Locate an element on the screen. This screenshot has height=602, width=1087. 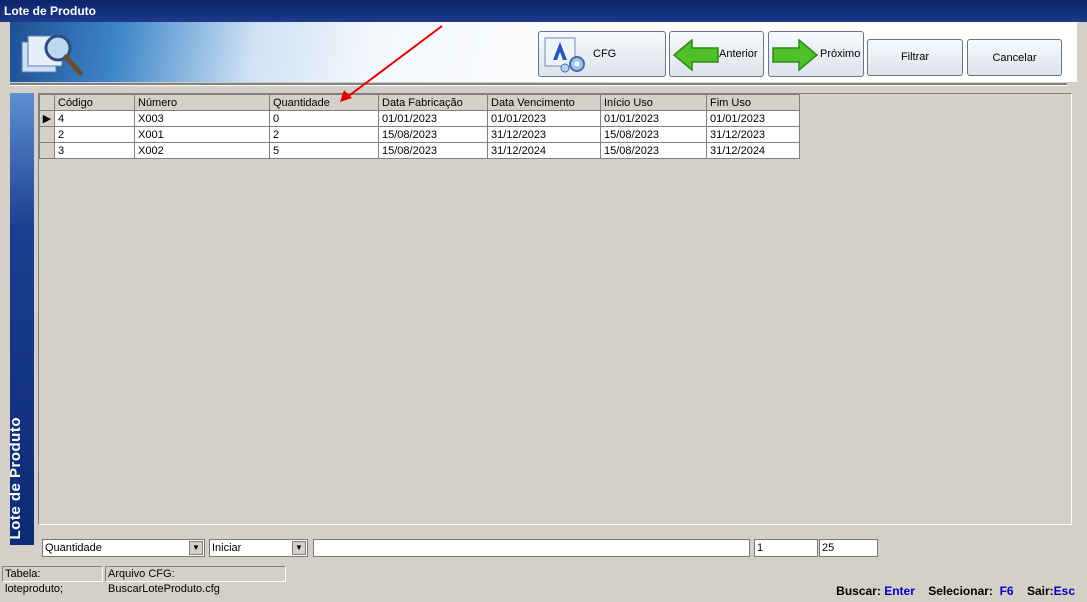
cell-fim-uso: 31/12/2023 is located at coordinates (753, 134).